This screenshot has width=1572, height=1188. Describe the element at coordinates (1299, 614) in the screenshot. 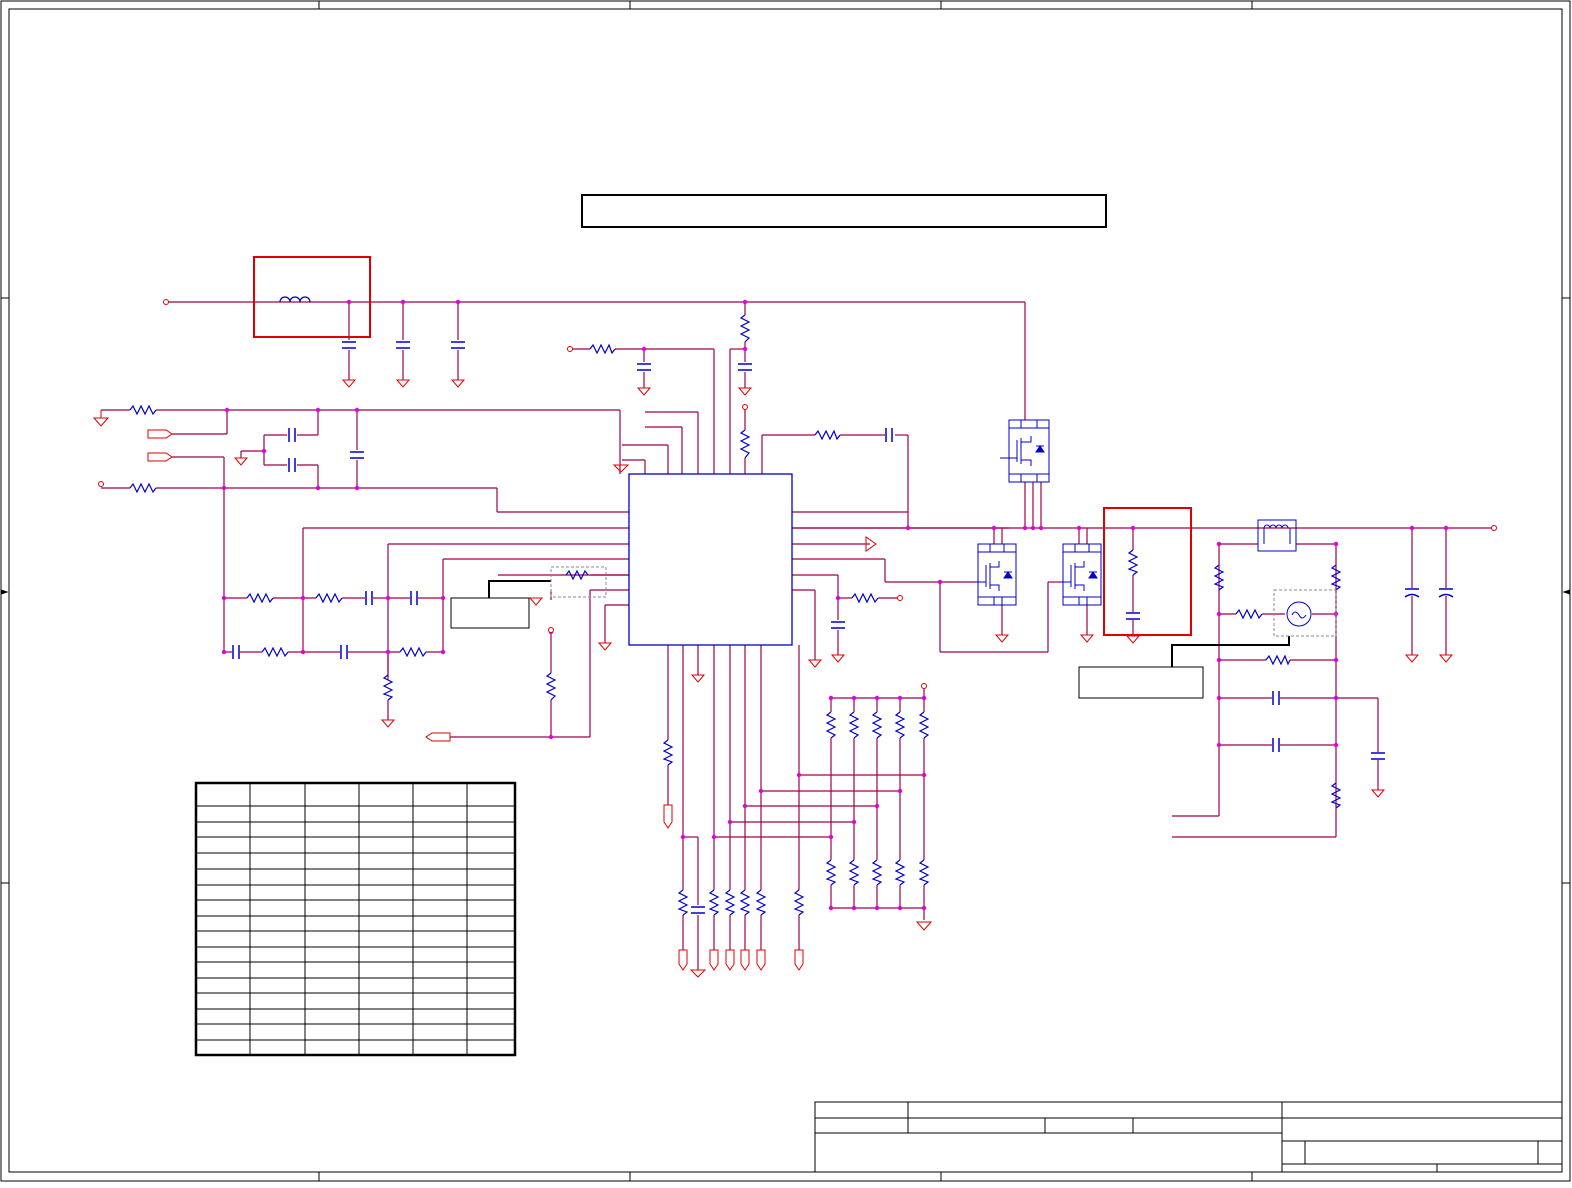

I see `thermistor` at that location.